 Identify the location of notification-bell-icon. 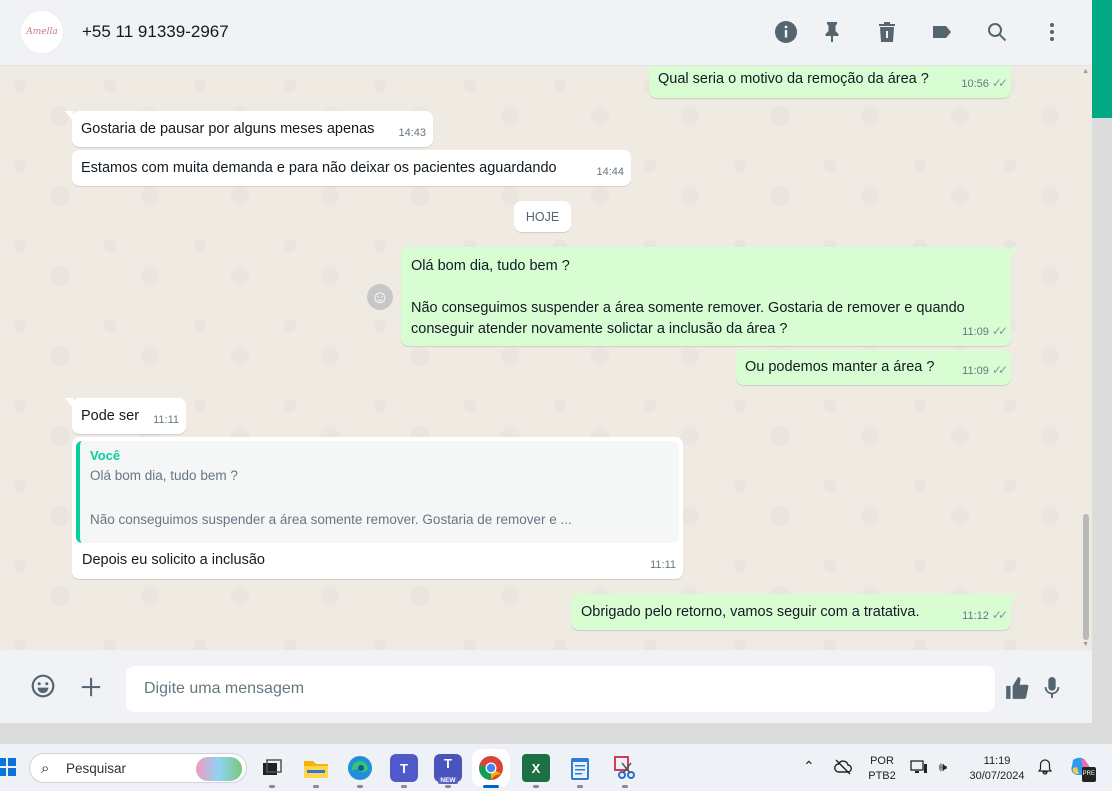
(1045, 769).